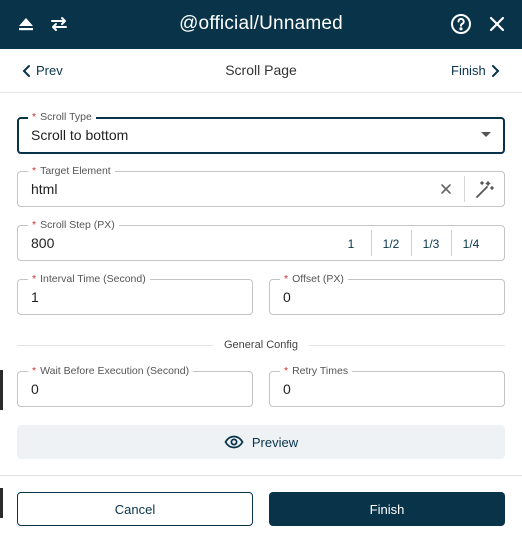 The height and width of the screenshot is (546, 522). What do you see at coordinates (80, 135) in the screenshot?
I see `scroll-type-value: Scroll to bottom` at bounding box center [80, 135].